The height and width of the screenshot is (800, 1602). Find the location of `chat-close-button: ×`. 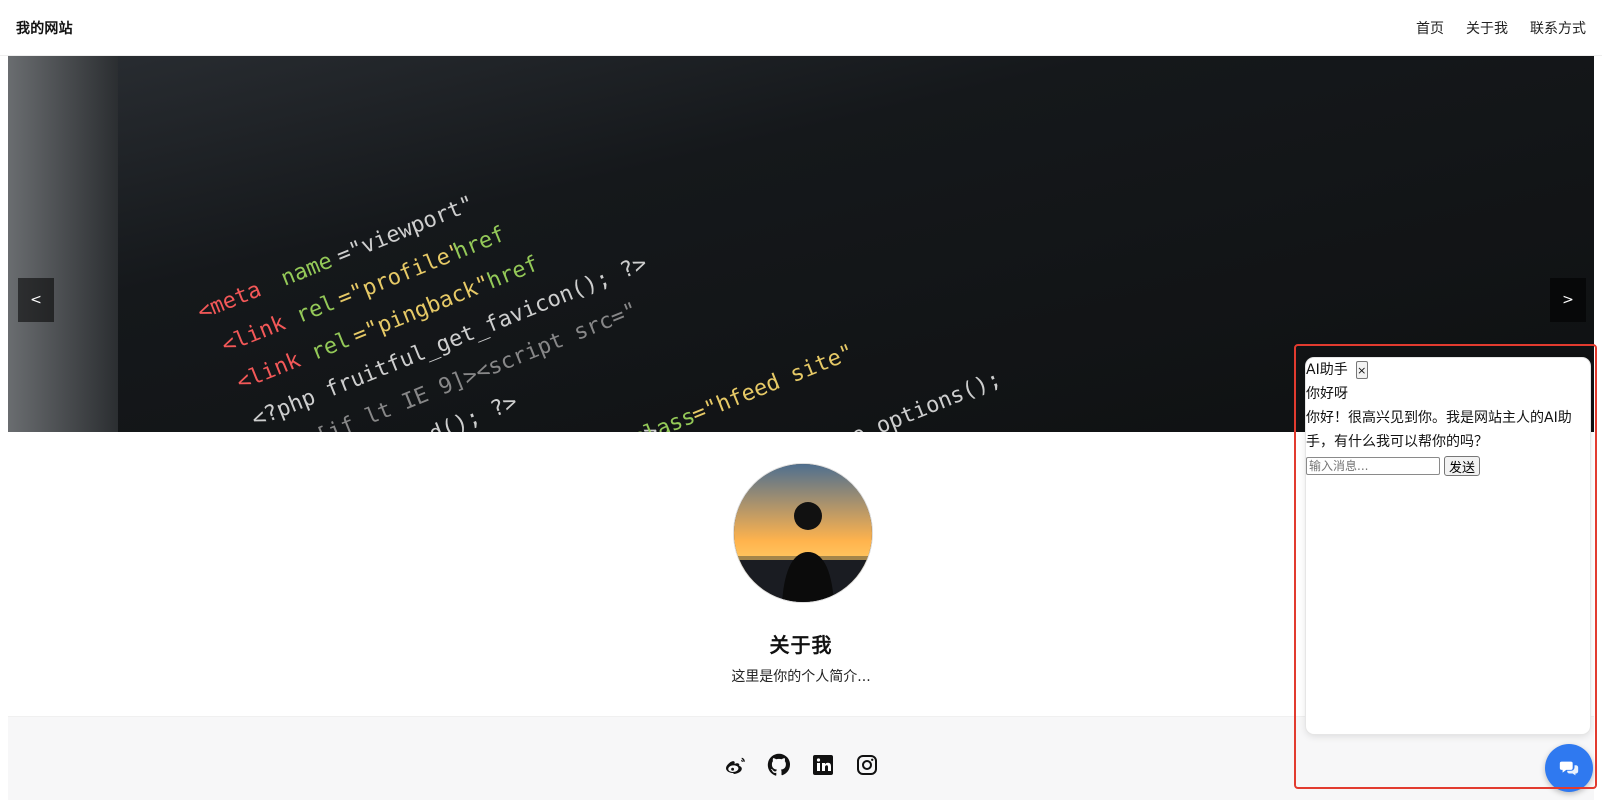

chat-close-button: × is located at coordinates (1361, 370).